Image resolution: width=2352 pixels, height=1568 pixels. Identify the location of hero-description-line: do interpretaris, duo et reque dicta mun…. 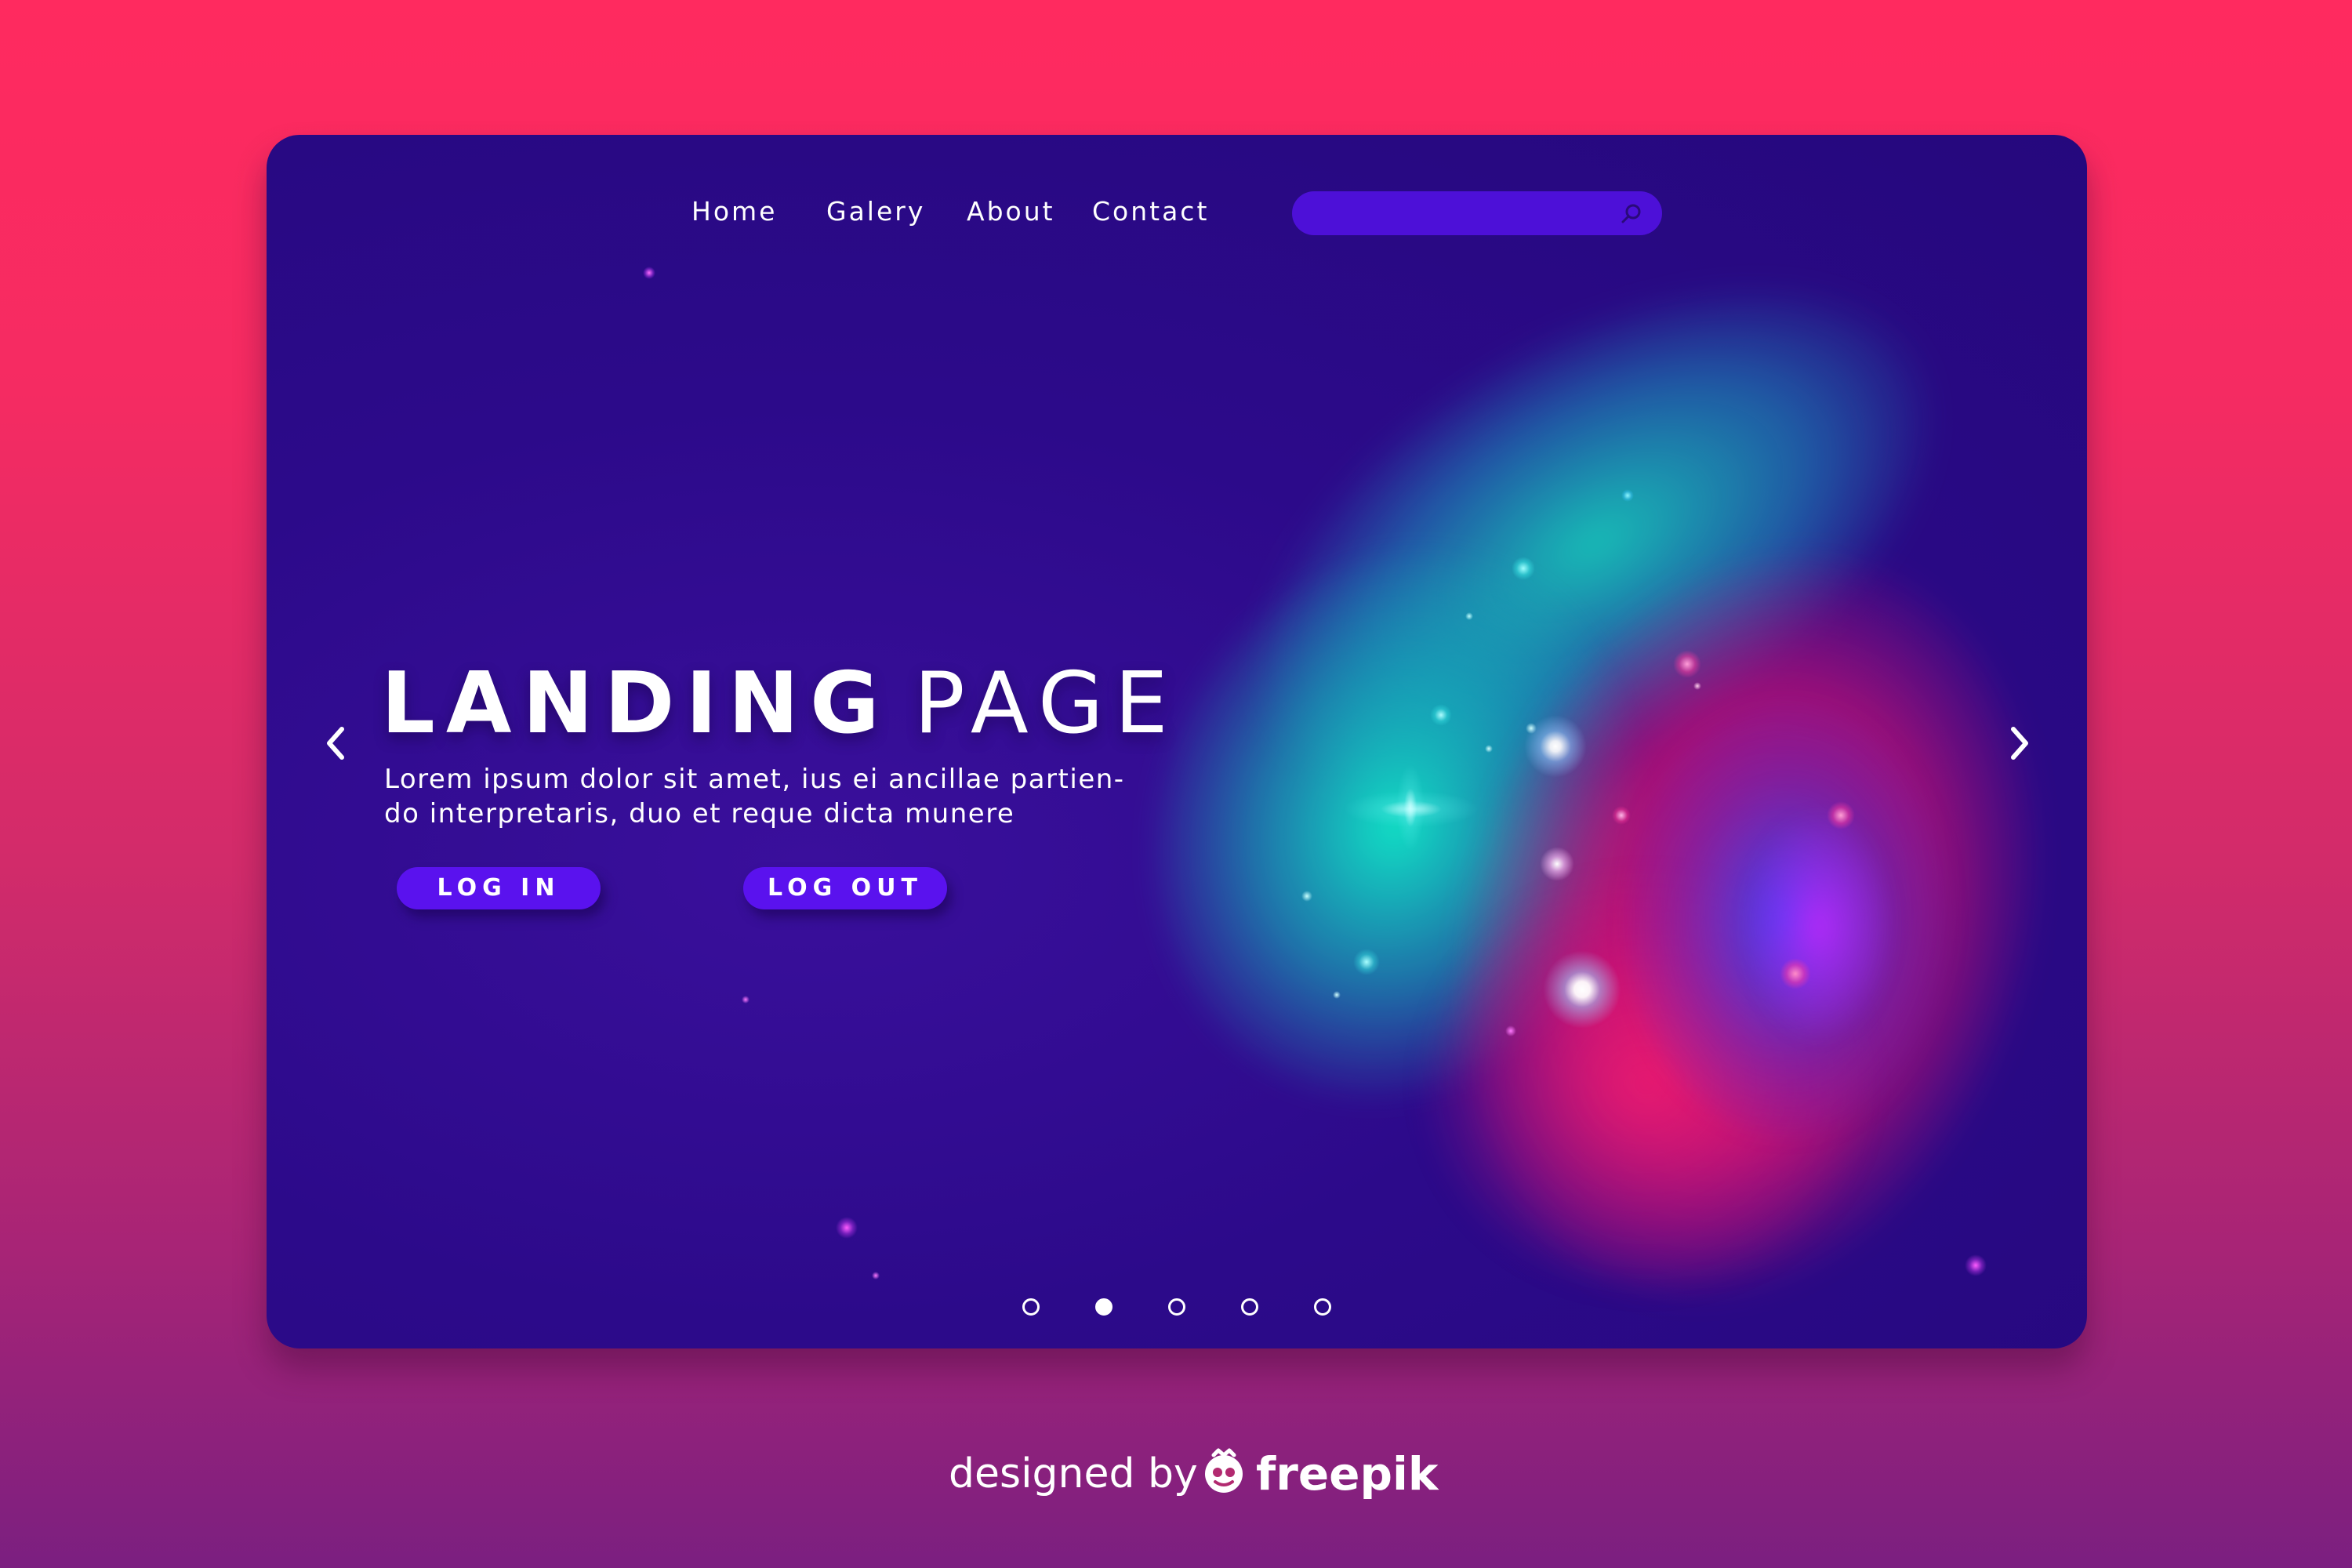
(699, 813).